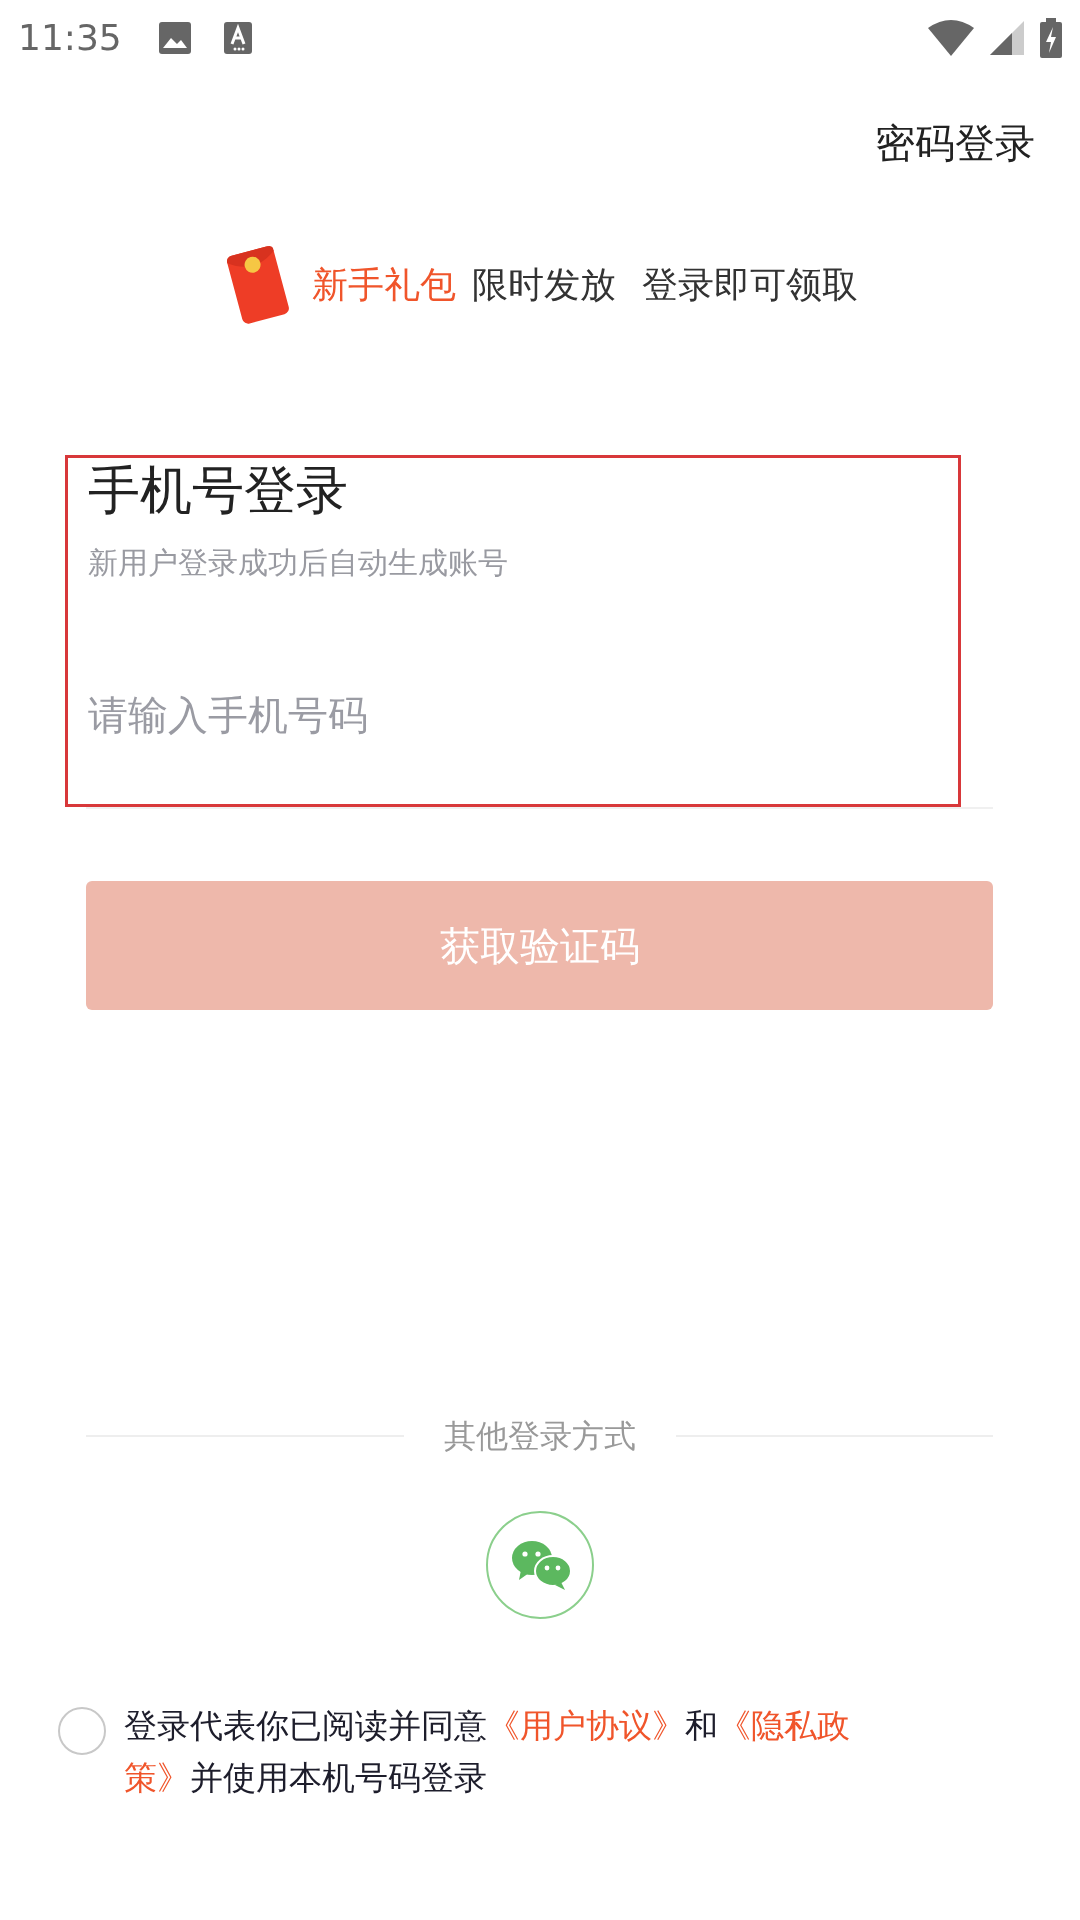 The width and height of the screenshot is (1080, 1920). I want to click on banner-text: 登录即可领取, so click(750, 285).